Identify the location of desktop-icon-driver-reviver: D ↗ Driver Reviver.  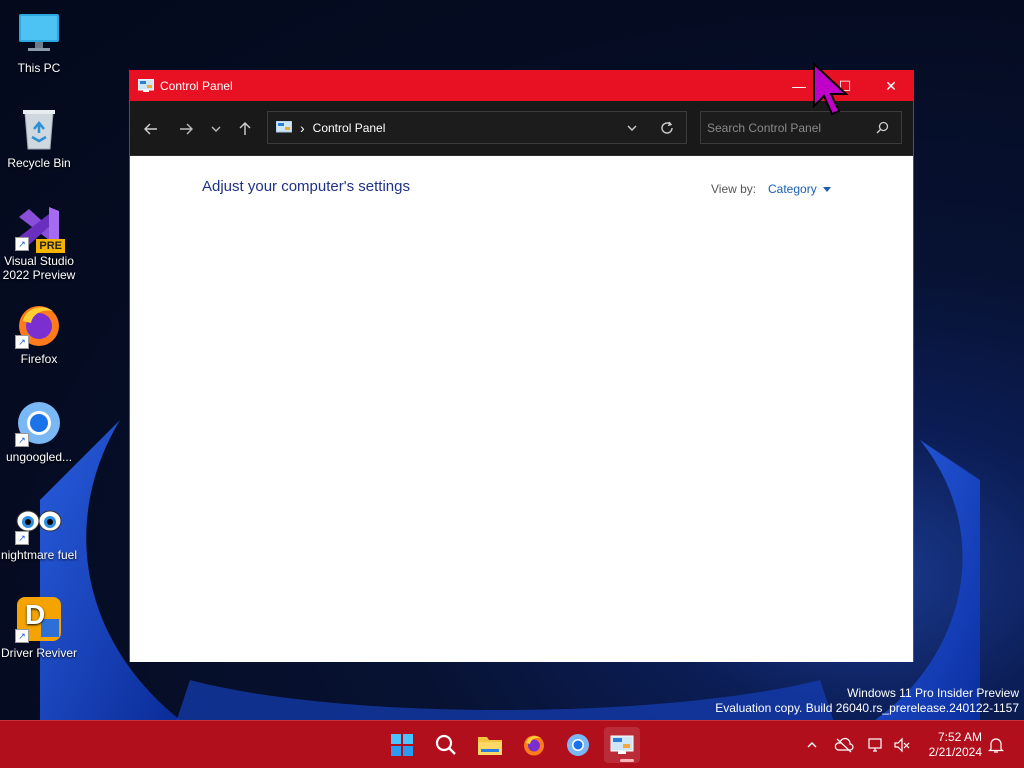
(39, 627).